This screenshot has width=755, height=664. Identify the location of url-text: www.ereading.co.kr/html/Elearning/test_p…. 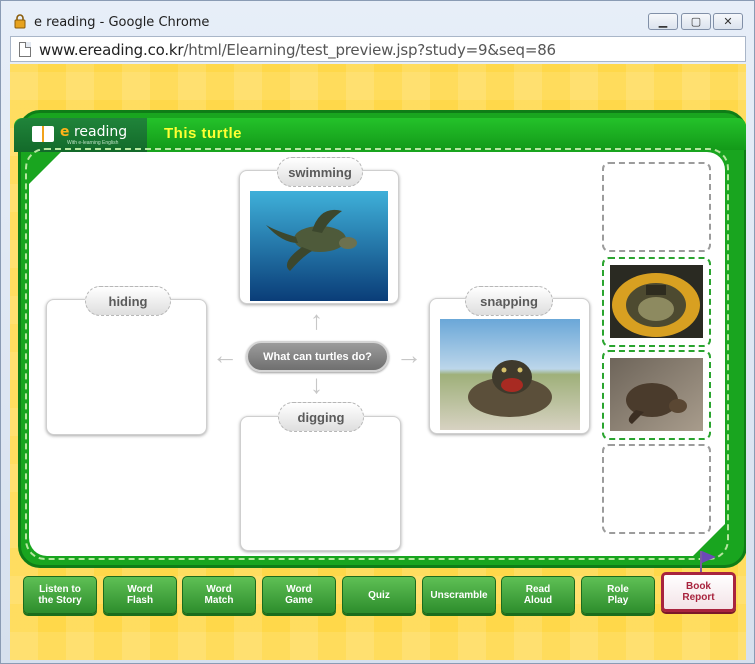
(297, 50).